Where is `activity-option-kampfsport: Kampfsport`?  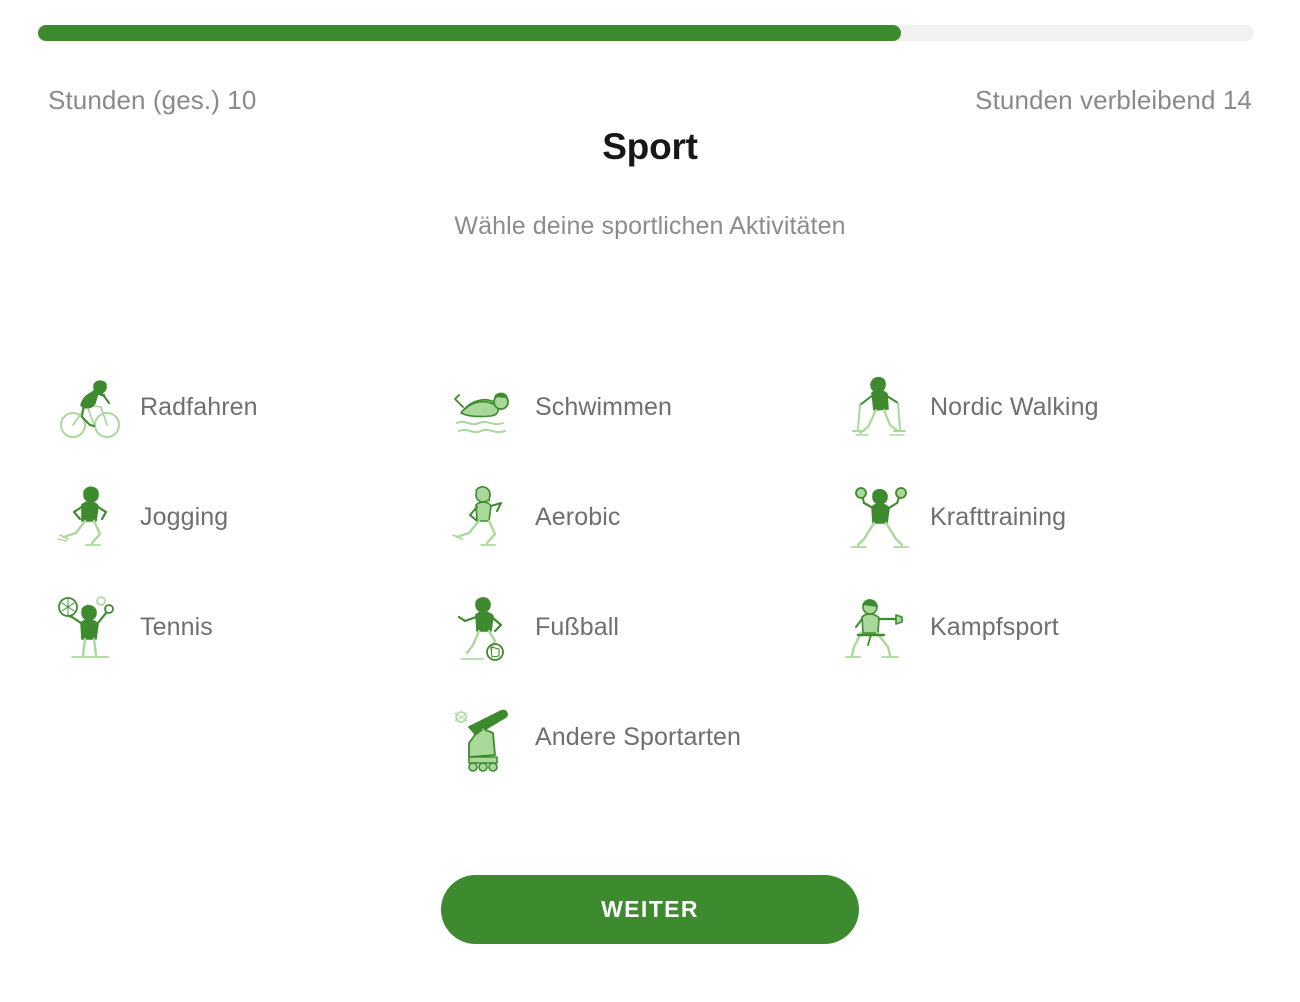 activity-option-kampfsport: Kampfsport is located at coordinates (1037, 627).